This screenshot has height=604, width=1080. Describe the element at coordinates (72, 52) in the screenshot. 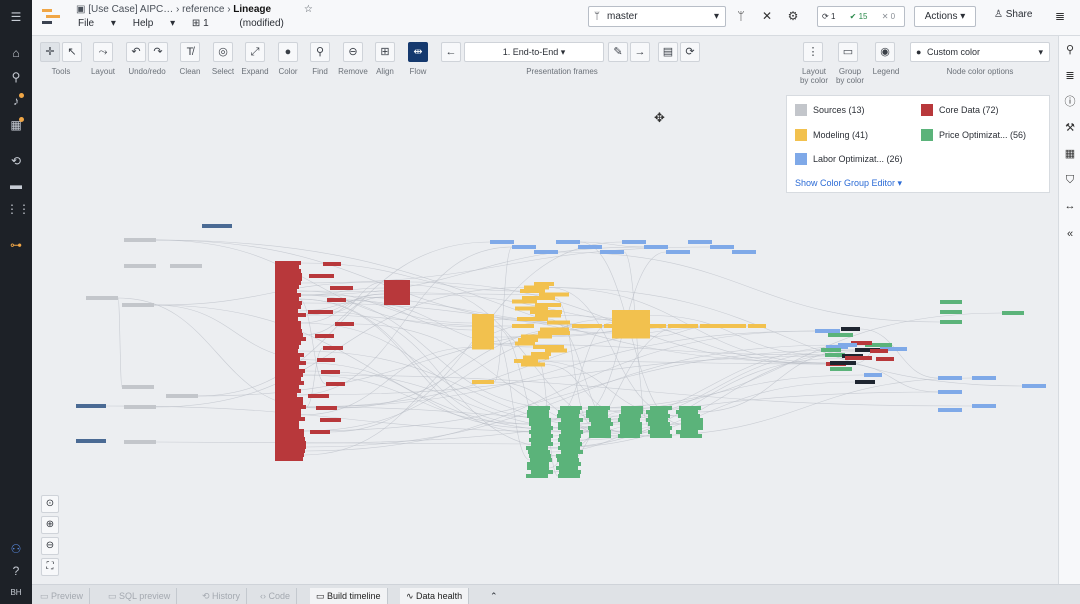

I see `select-tool-button: ↖` at that location.